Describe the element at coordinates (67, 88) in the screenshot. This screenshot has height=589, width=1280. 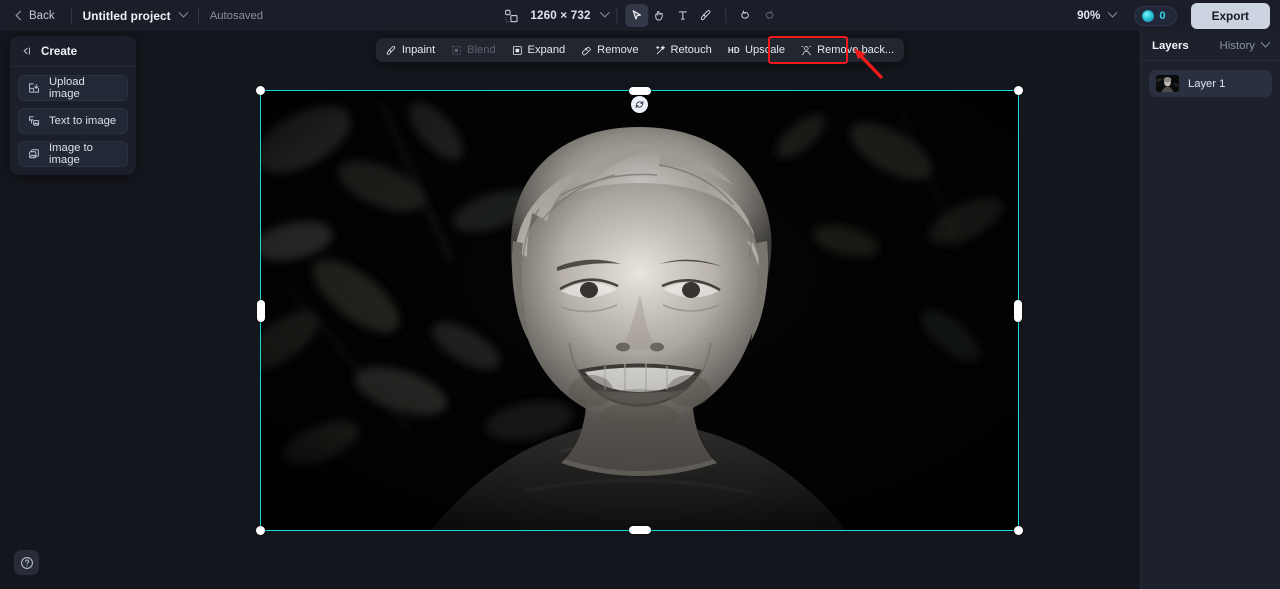
I see `upload-image-label: Upload image` at that location.